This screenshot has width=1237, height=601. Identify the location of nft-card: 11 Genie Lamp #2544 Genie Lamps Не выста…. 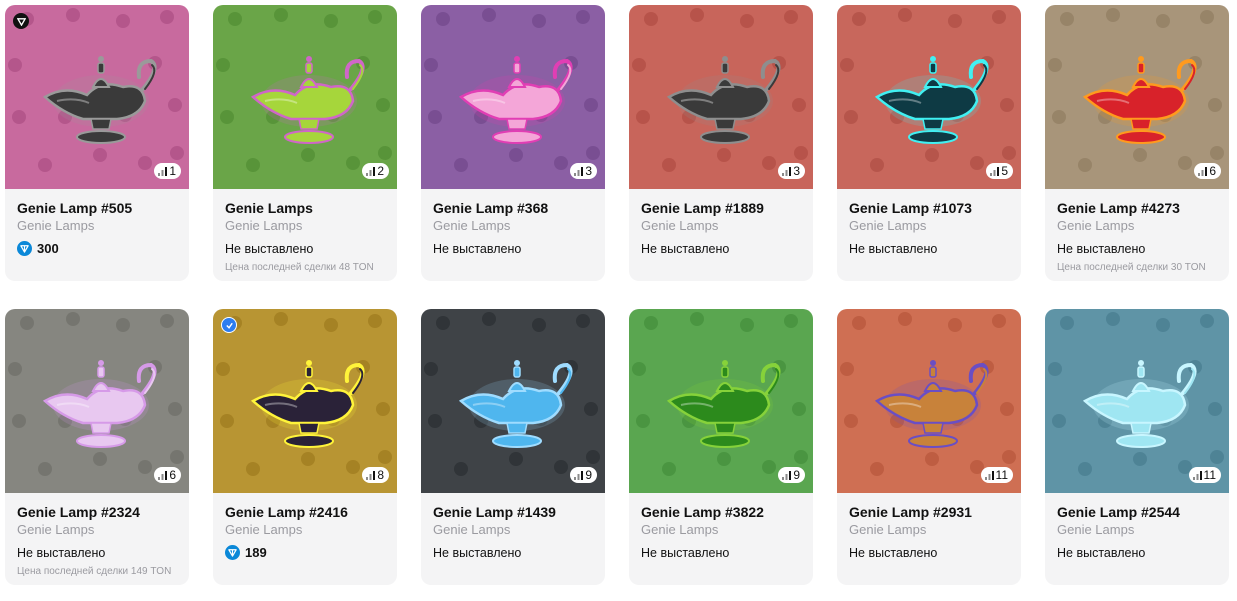
(1137, 447).